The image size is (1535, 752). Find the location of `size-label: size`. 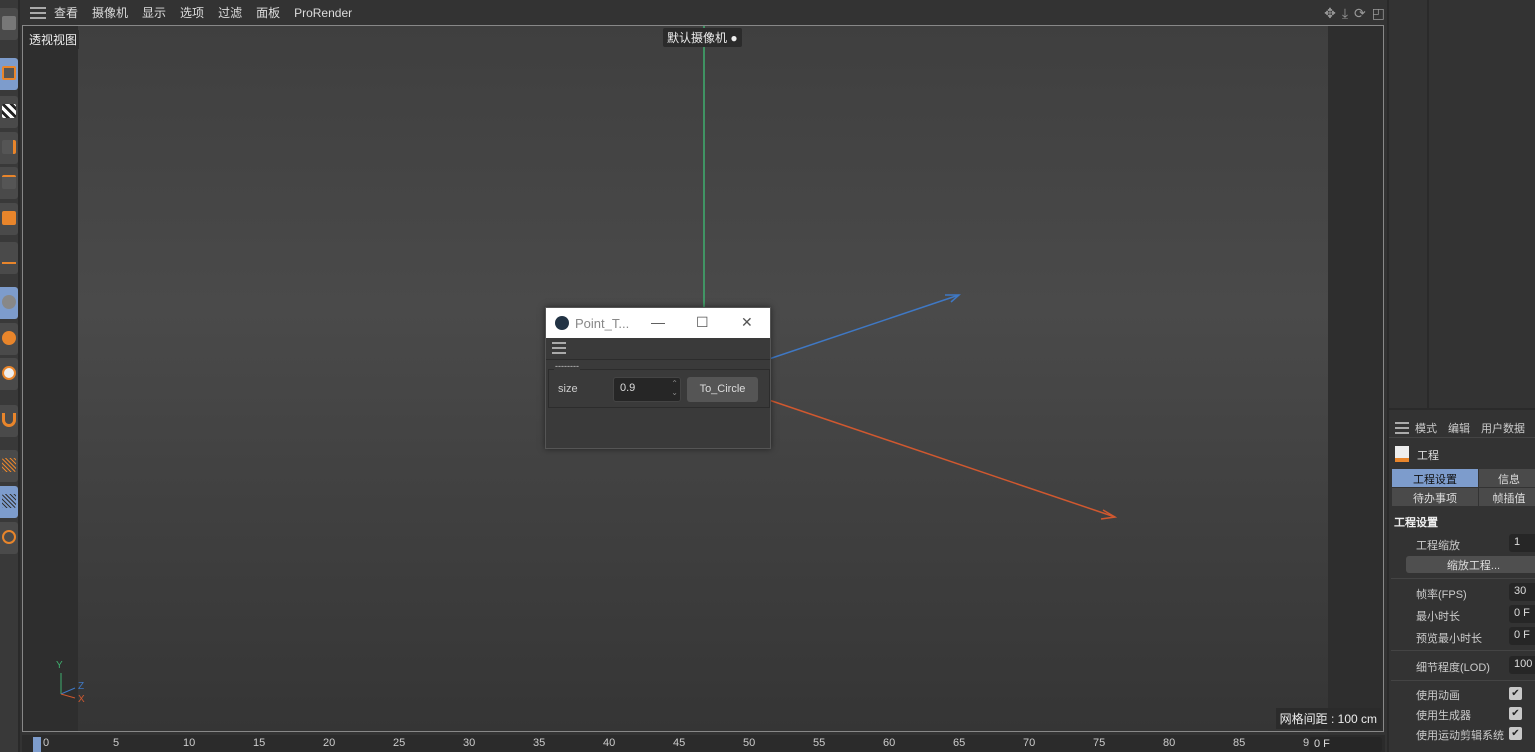

size-label: size is located at coordinates (568, 389).